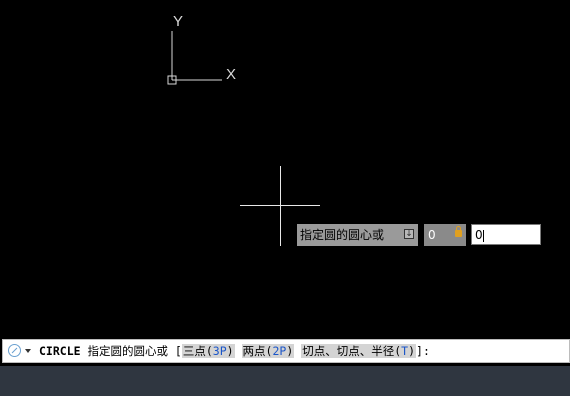  Describe the element at coordinates (127, 351) in the screenshot. I see `command-prompt: 指定圆的圆心或` at that location.